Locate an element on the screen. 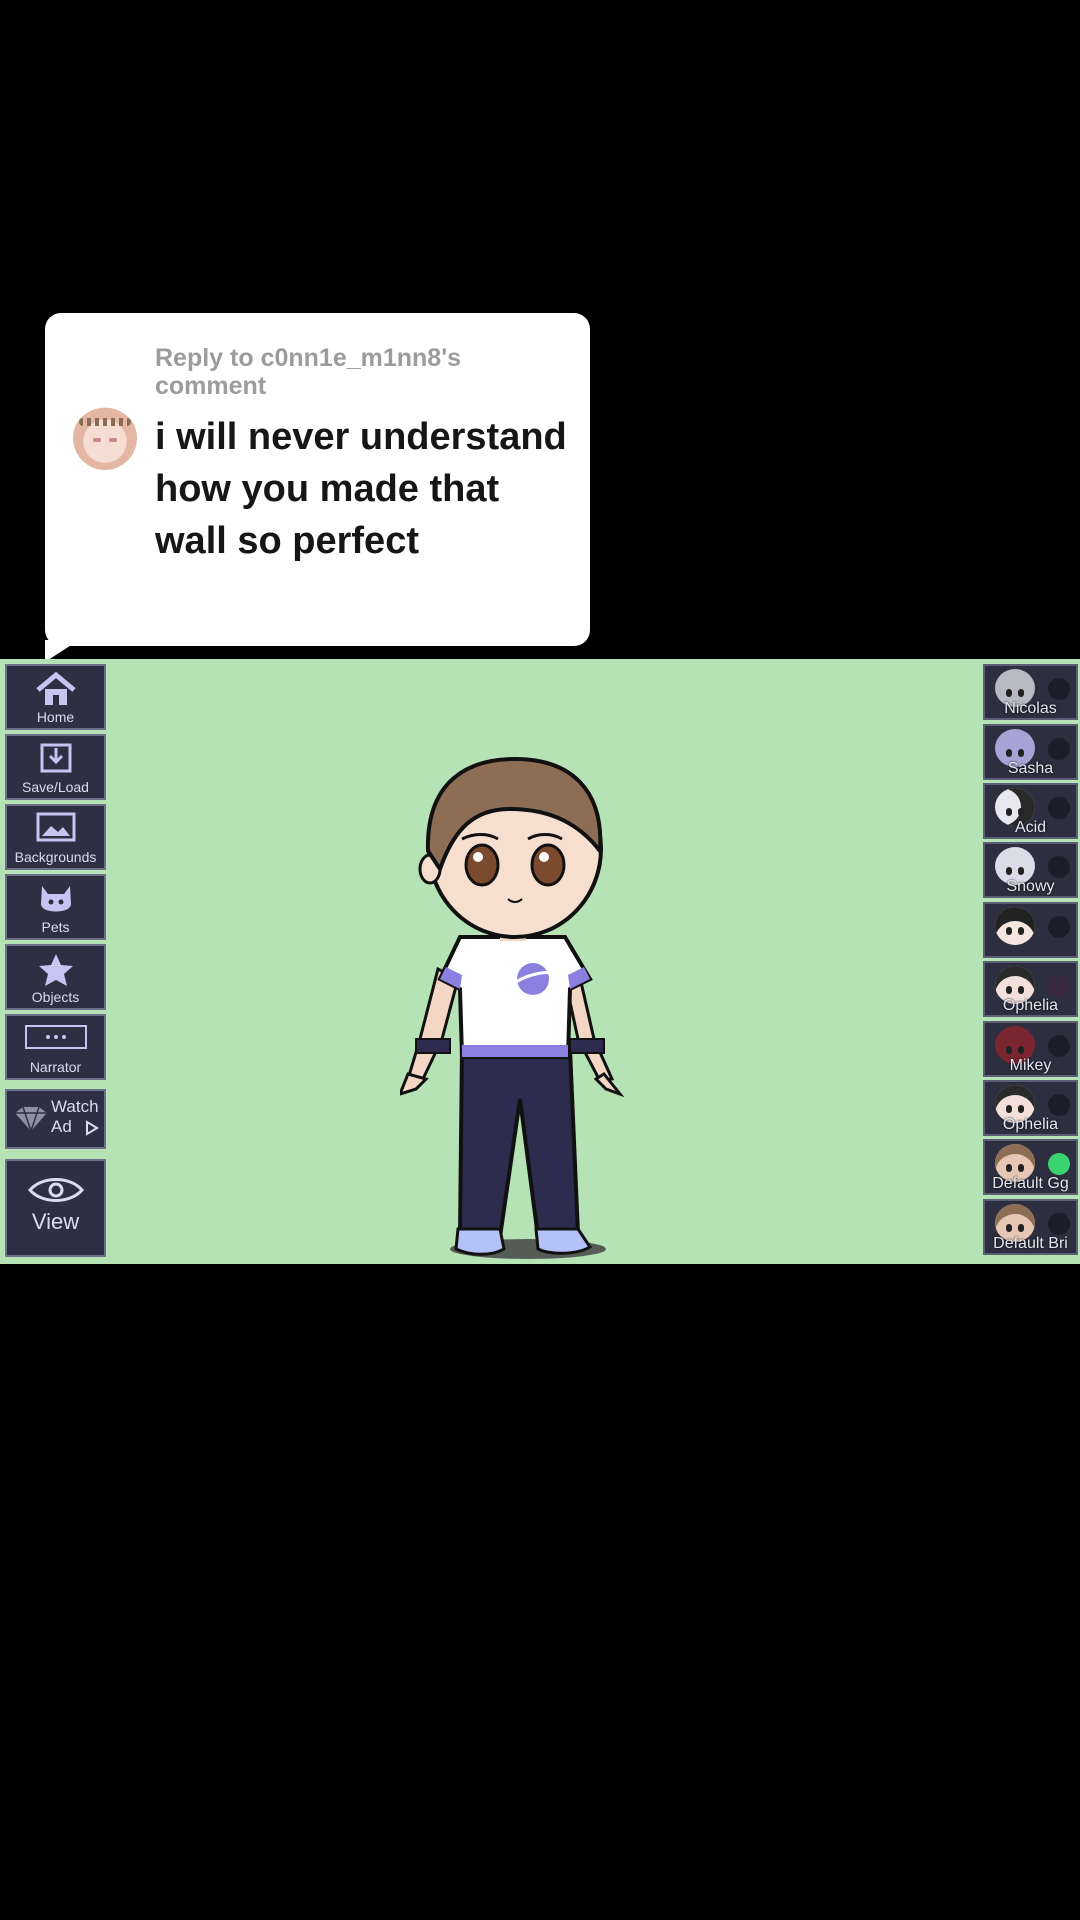 This screenshot has height=1920, width=1080. narrator-button: Narrator is located at coordinates (55, 1047).